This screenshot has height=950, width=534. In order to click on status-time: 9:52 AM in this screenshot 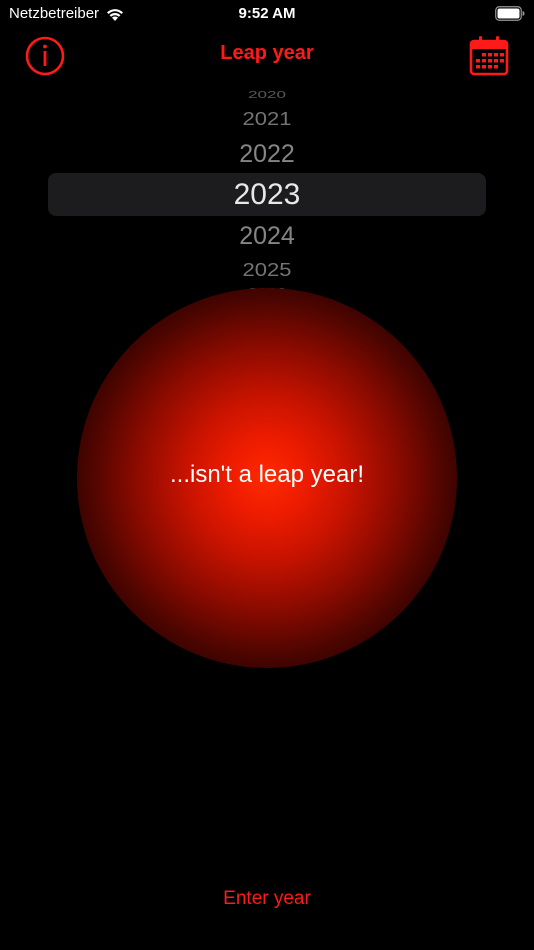, I will do `click(267, 13)`.